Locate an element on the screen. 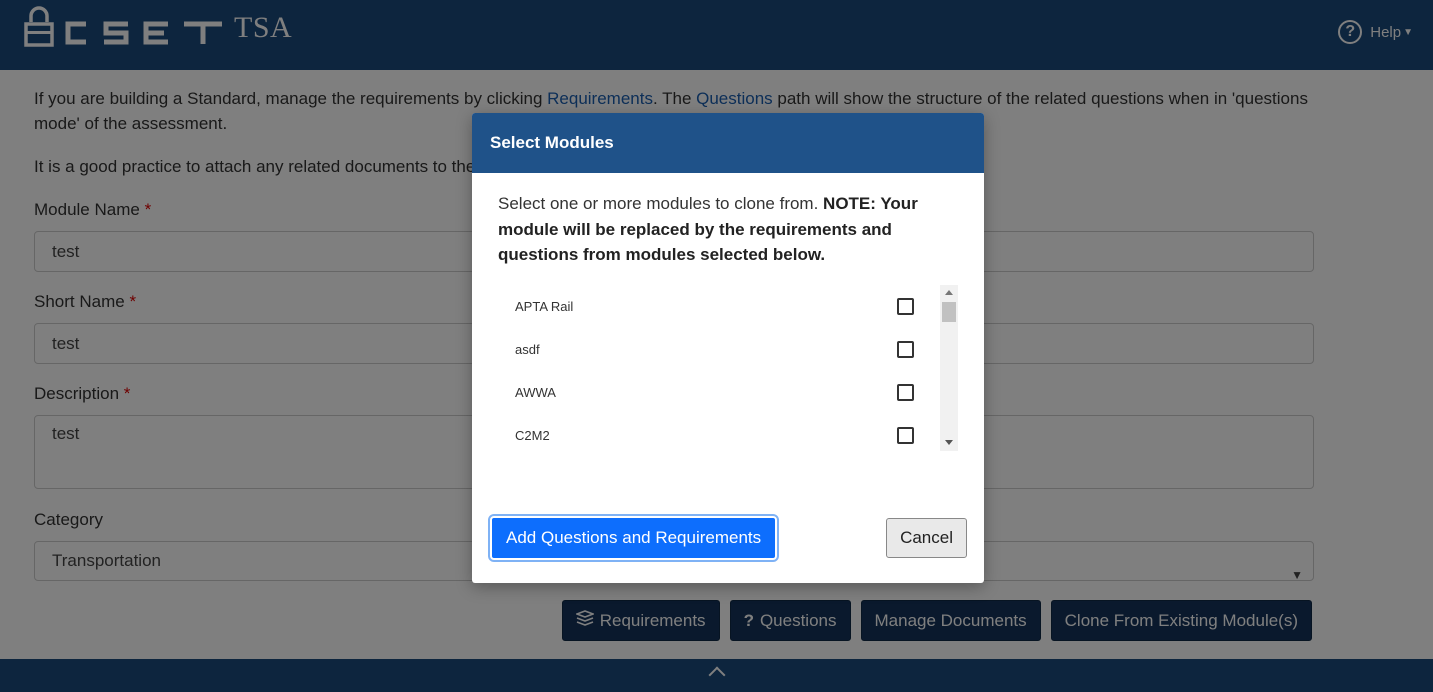 The image size is (1433, 692). module-list-item: APTA Rail is located at coordinates (719, 306).